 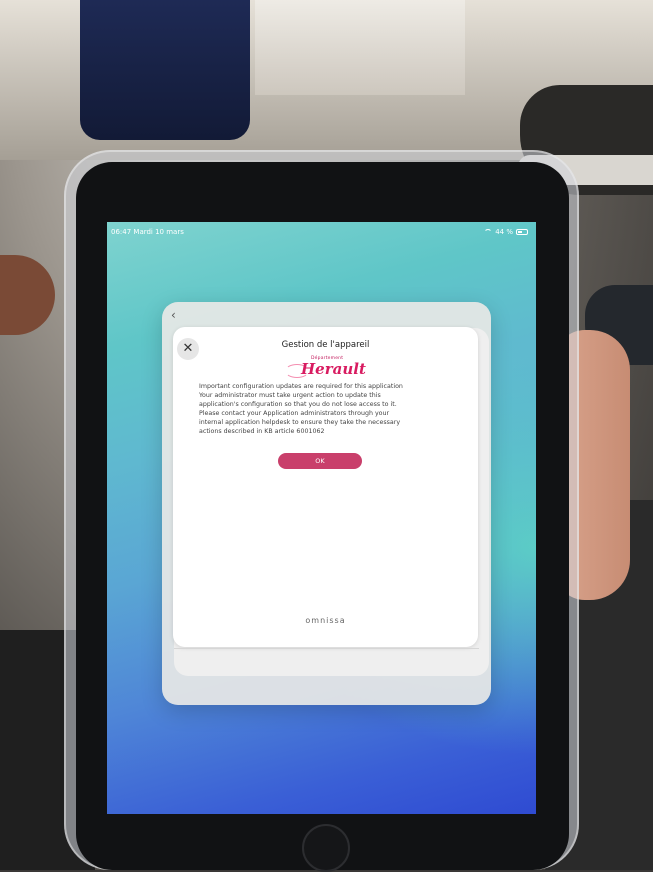 What do you see at coordinates (522, 232) in the screenshot?
I see `battery-icon` at bounding box center [522, 232].